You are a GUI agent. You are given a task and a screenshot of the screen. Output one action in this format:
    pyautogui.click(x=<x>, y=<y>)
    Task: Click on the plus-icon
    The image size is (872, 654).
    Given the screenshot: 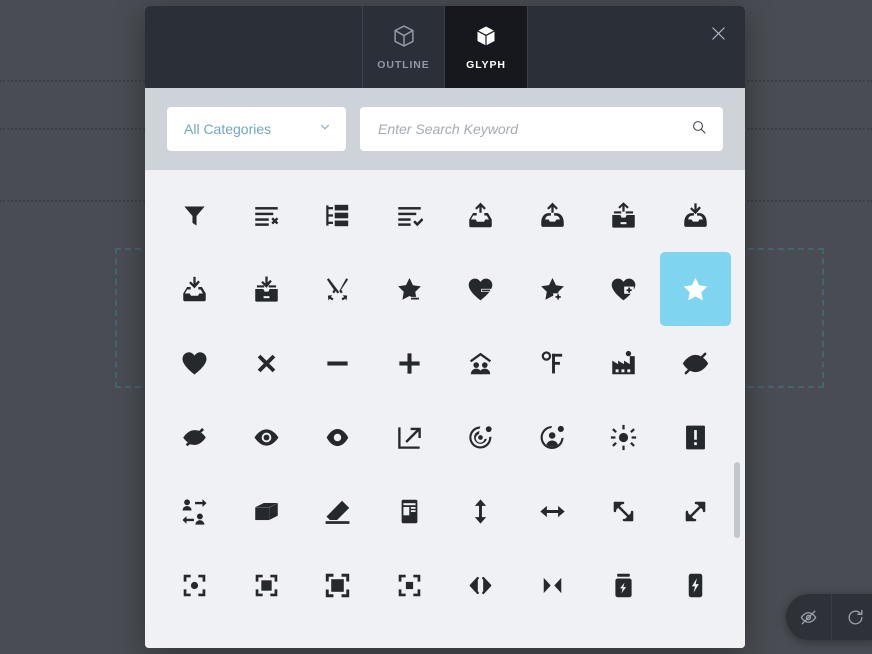 What is the action you would take?
    pyautogui.click(x=410, y=363)
    